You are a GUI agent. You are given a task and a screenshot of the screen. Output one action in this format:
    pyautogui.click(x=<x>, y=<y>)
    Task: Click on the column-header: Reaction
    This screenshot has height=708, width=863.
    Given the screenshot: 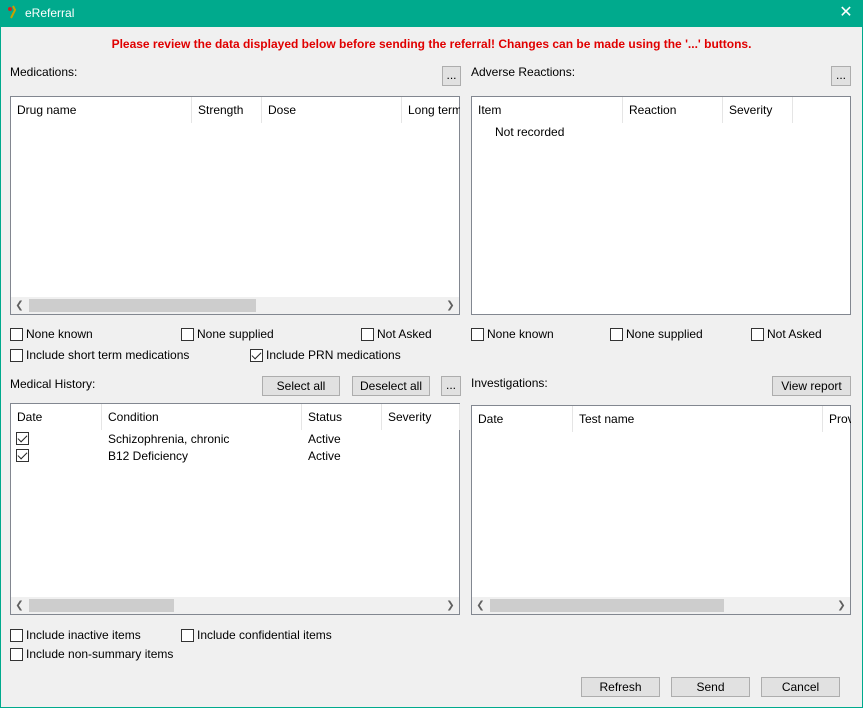 What is the action you would take?
    pyautogui.click(x=673, y=110)
    